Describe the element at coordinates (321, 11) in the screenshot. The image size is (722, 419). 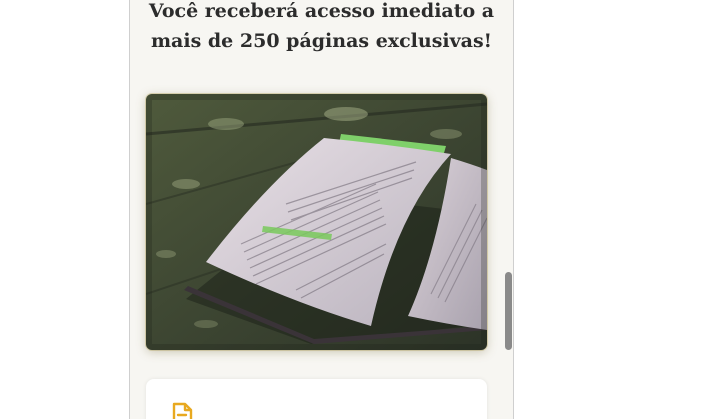
I see `offer-heading-line-1: Você receberá acesso imediato a` at that location.